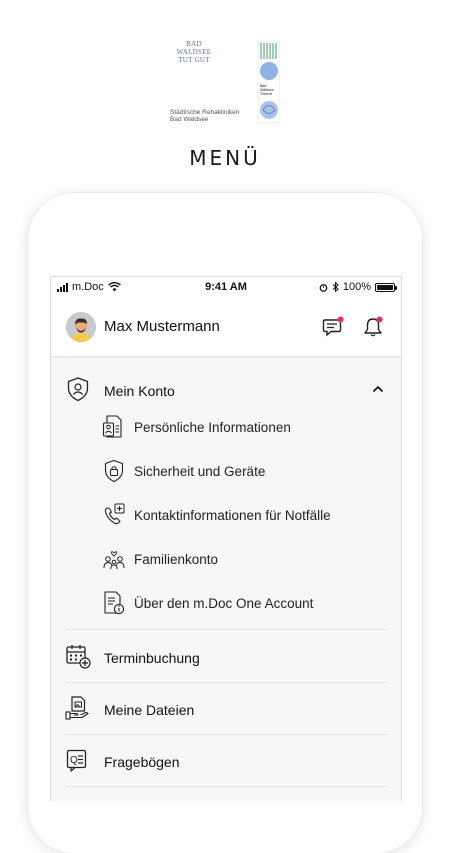 The height and width of the screenshot is (853, 450). Describe the element at coordinates (194, 60) in the screenshot. I see `logo-top-line2: TUT GUT` at that location.